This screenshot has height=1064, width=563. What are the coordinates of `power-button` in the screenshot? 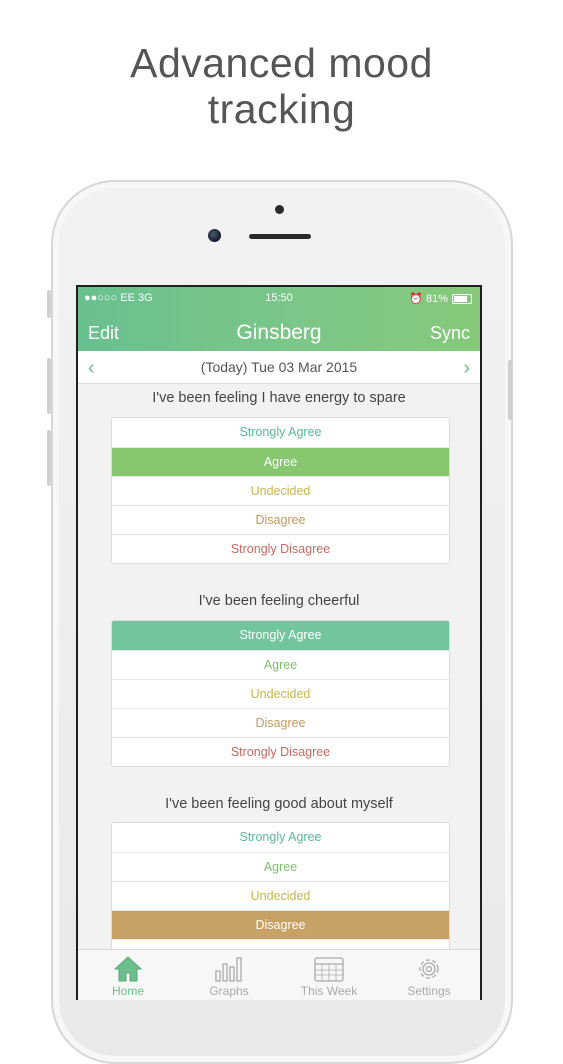 It's located at (510, 390).